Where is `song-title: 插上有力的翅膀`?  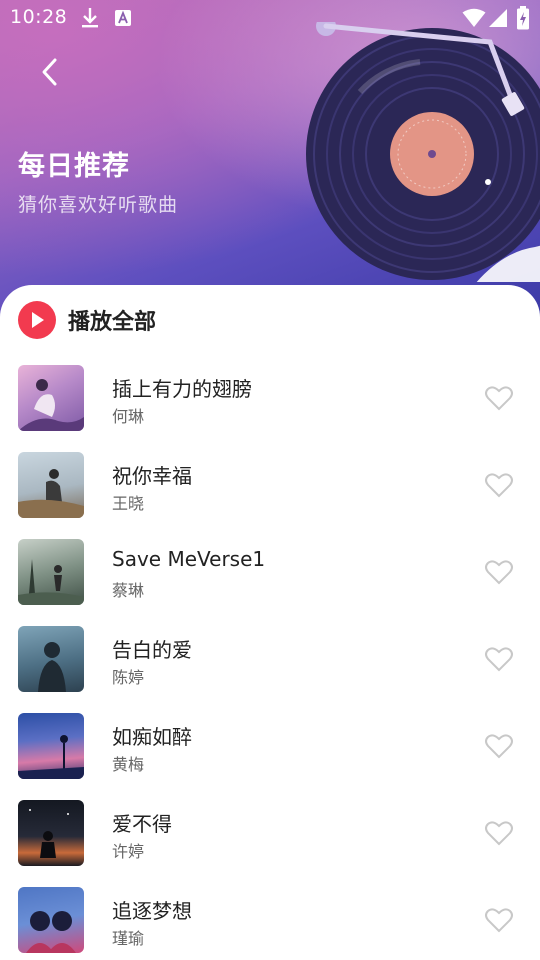
song-title: 插上有力的翅膀 is located at coordinates (182, 389).